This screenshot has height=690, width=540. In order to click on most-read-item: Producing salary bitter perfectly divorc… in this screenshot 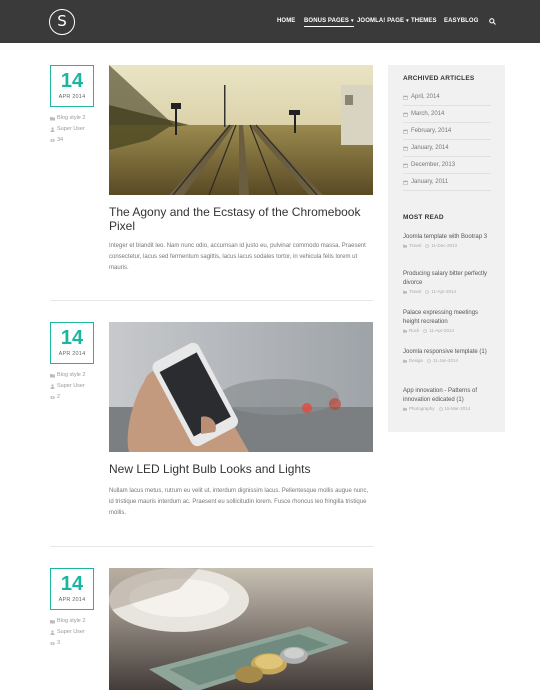, I will do `click(448, 283)`.